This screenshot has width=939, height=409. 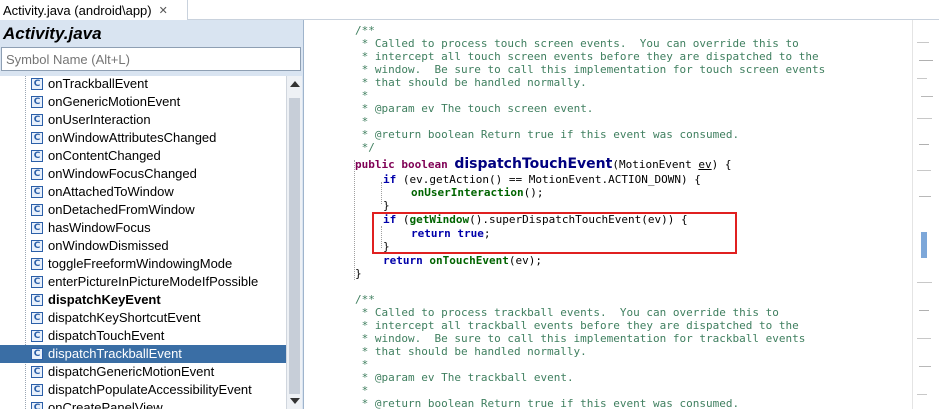 I want to click on outline-item: CdispatchKeyEvent, so click(x=143, y=300).